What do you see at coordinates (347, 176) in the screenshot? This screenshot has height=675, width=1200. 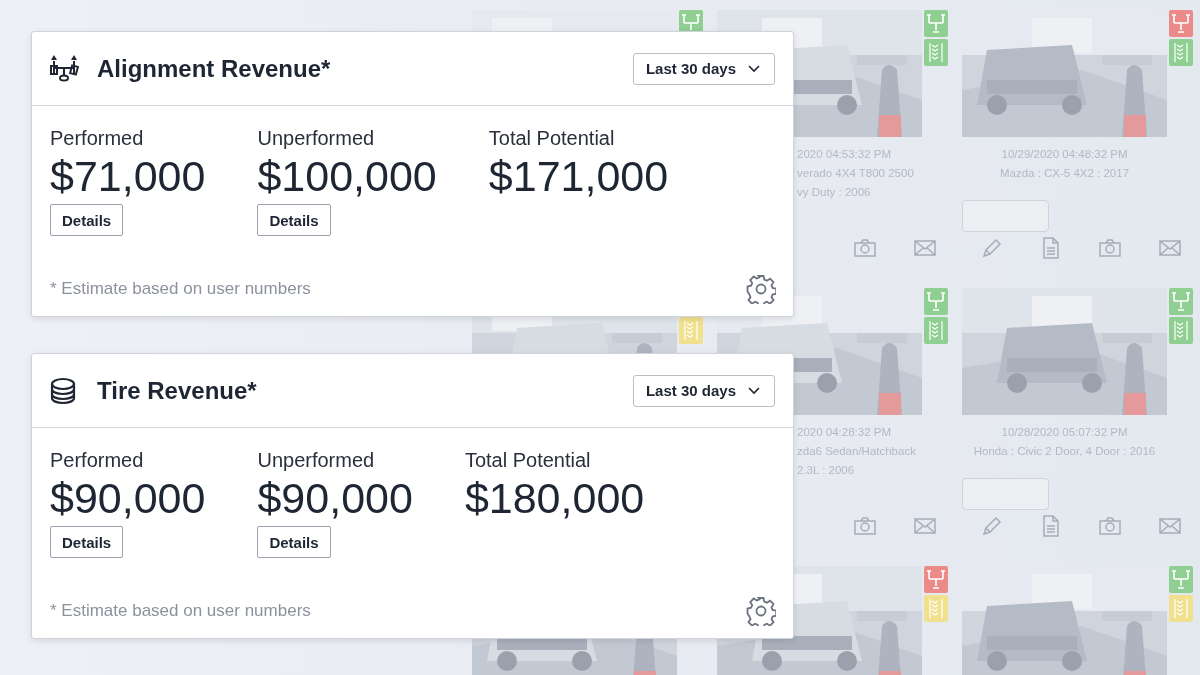 I see `metric-value: $100,000` at bounding box center [347, 176].